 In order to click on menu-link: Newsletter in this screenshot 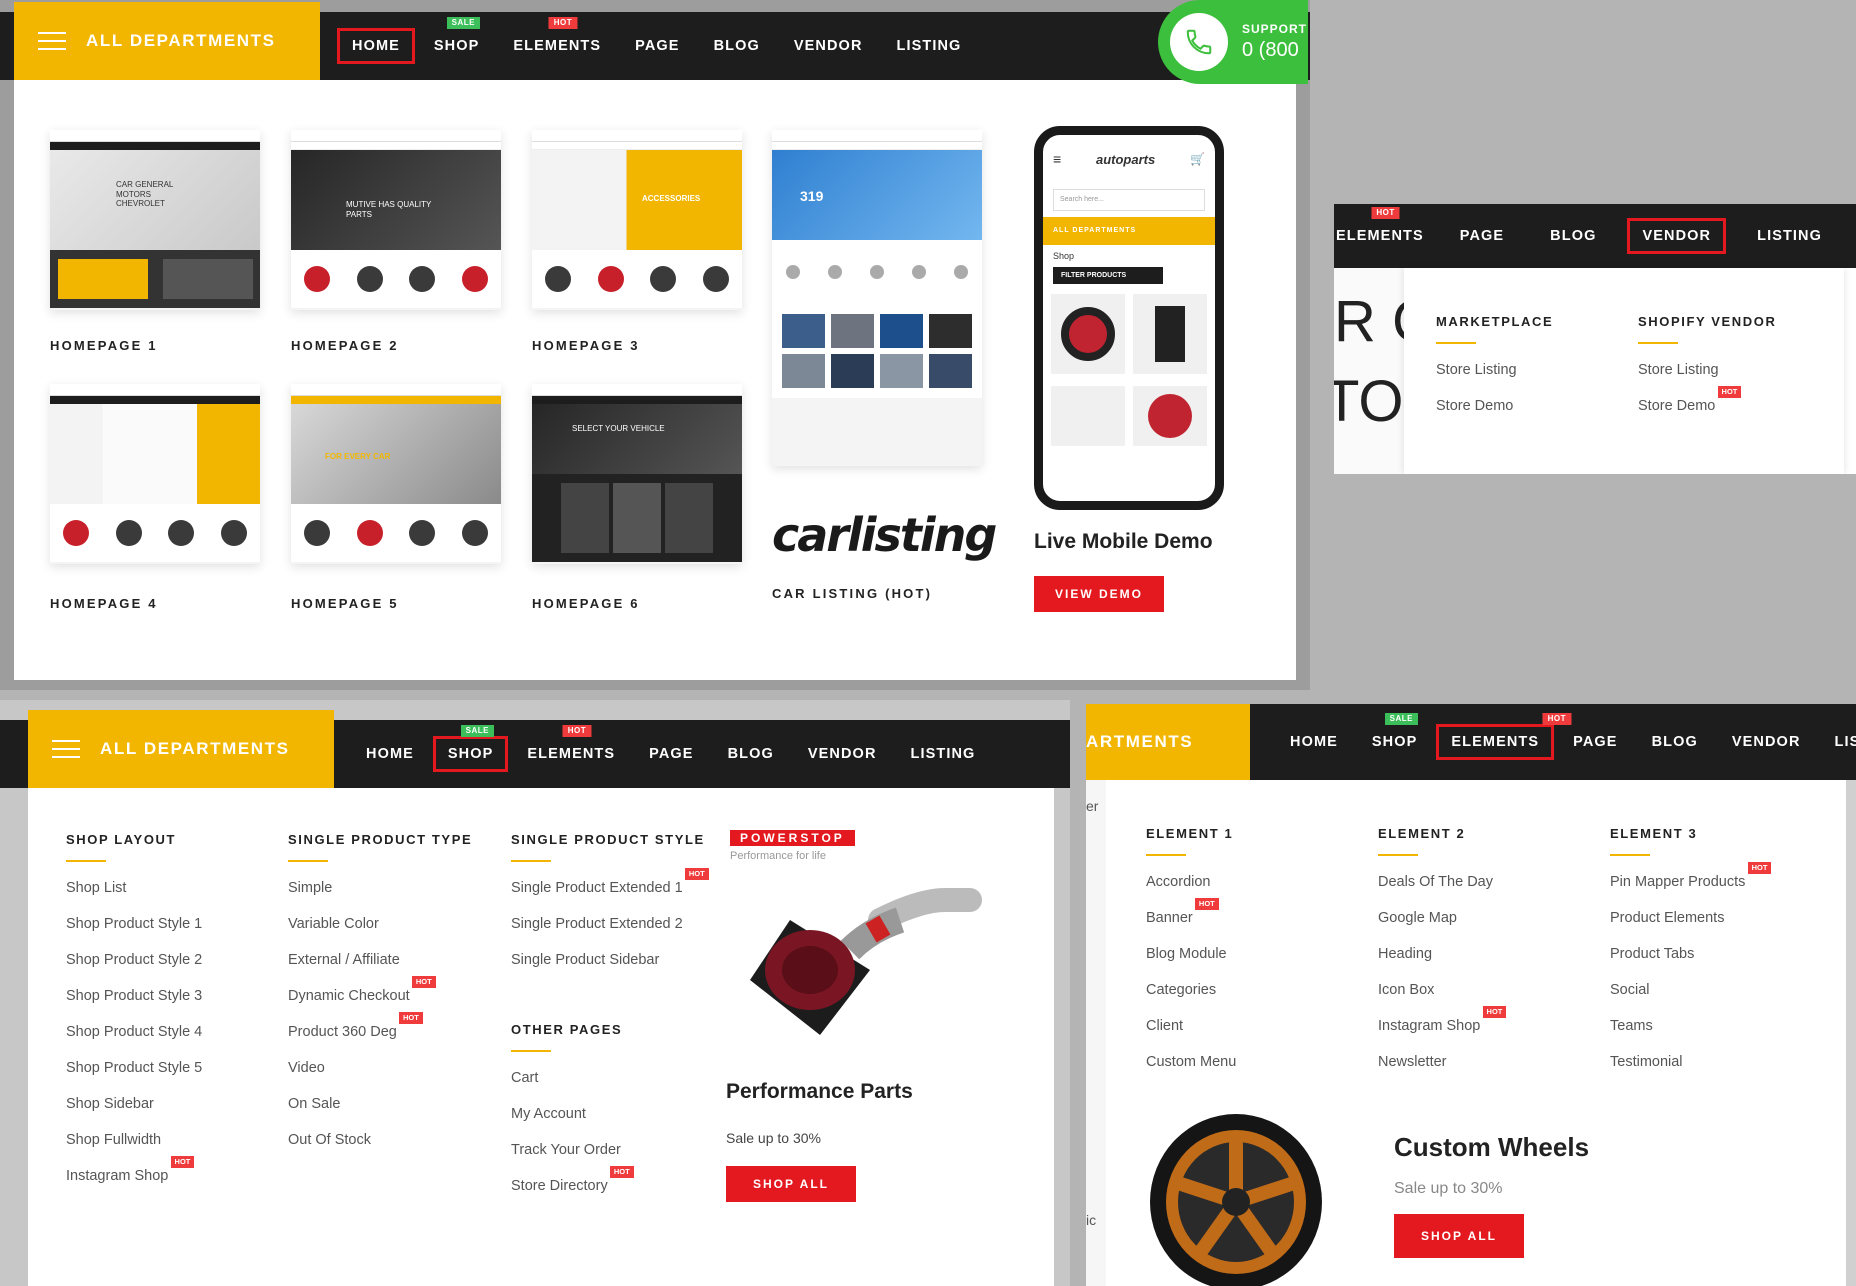, I will do `click(1412, 1062)`.